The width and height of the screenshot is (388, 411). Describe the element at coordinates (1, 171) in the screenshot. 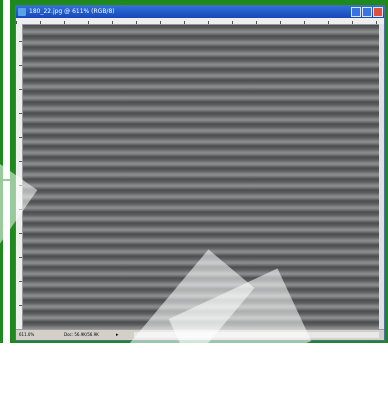

I see `left-green-bar` at that location.